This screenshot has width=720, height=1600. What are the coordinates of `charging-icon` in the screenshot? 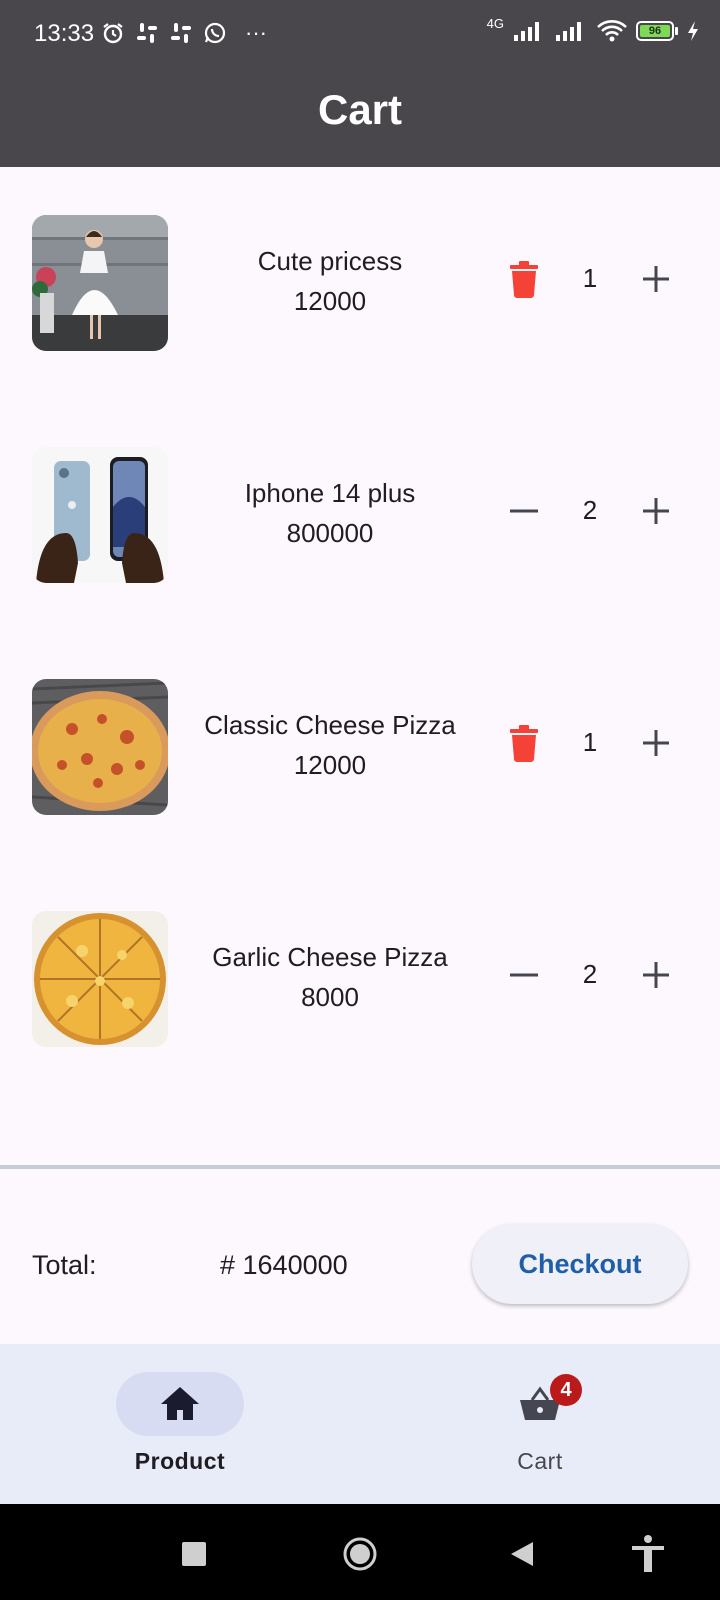 It's located at (693, 31).